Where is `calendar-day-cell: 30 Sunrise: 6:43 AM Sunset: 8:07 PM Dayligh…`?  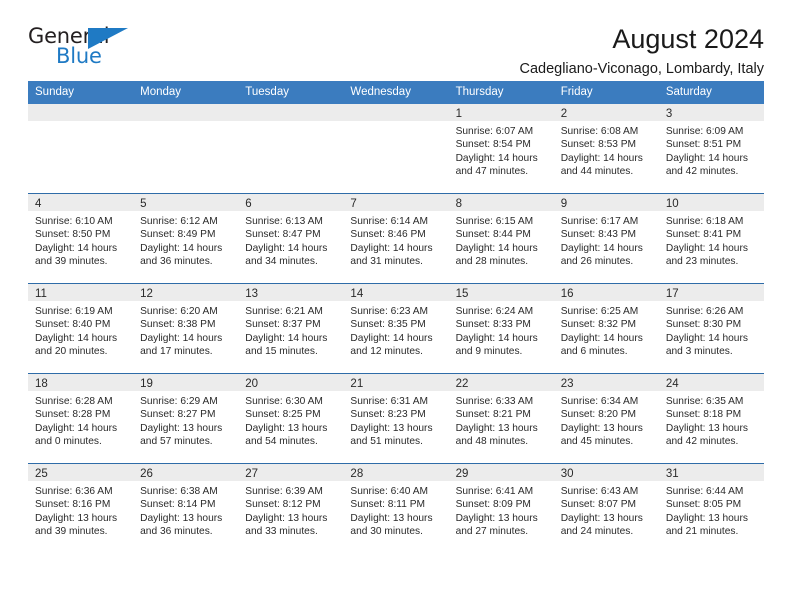 calendar-day-cell: 30 Sunrise: 6:43 AM Sunset: 8:07 PM Dayligh… is located at coordinates (606, 508).